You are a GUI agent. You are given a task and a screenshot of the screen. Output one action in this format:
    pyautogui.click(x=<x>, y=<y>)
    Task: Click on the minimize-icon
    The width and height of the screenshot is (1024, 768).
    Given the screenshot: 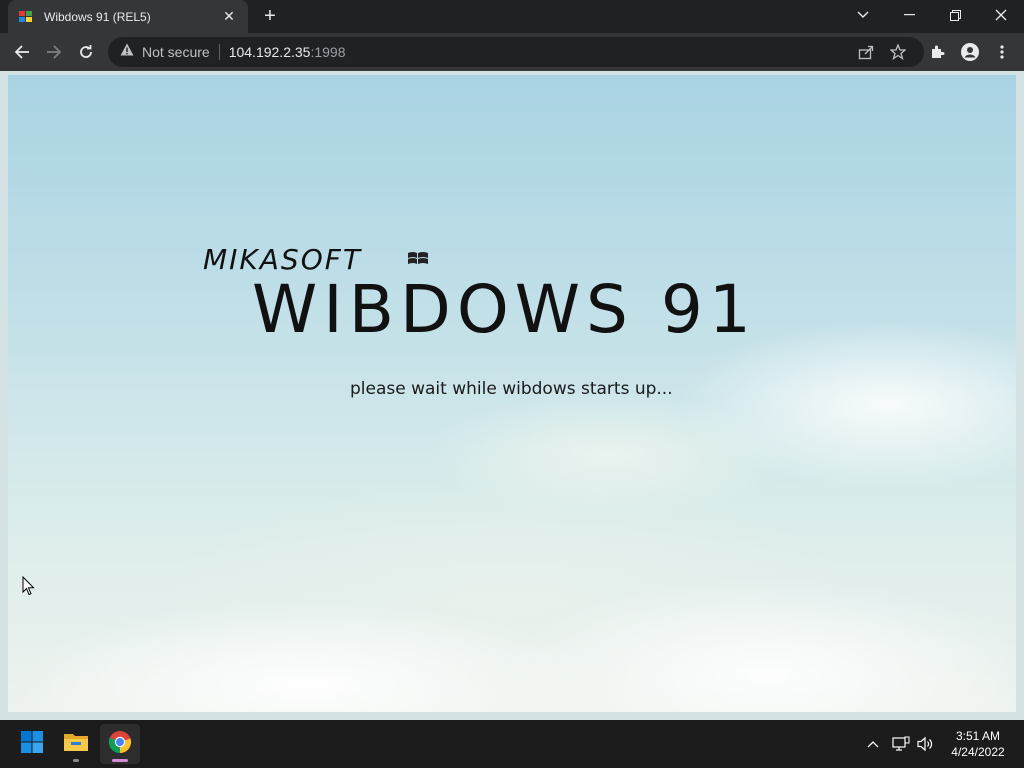 What is the action you would take?
    pyautogui.click(x=909, y=15)
    